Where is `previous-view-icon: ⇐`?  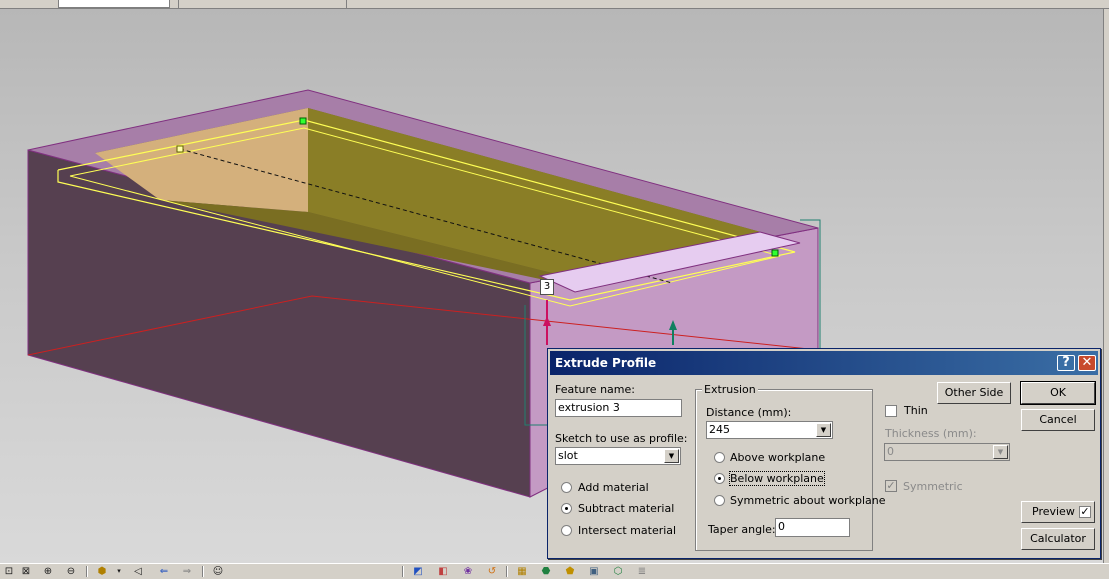 previous-view-icon: ⇐ is located at coordinates (164, 571).